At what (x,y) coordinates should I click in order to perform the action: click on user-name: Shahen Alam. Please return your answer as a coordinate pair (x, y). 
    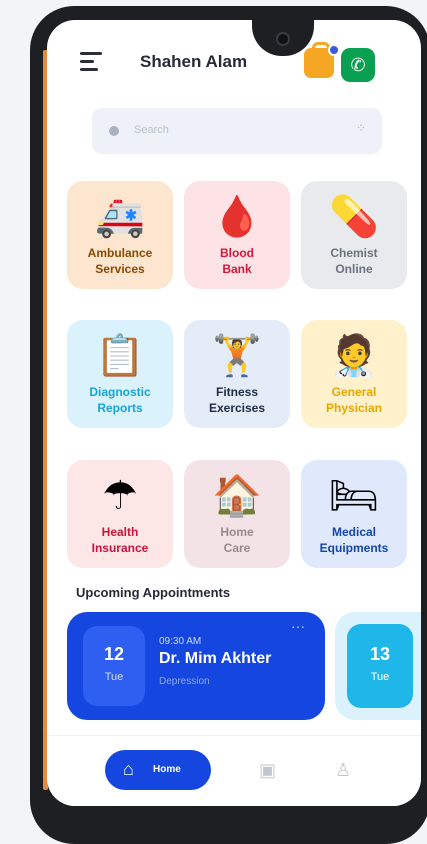
    Looking at the image, I should click on (194, 61).